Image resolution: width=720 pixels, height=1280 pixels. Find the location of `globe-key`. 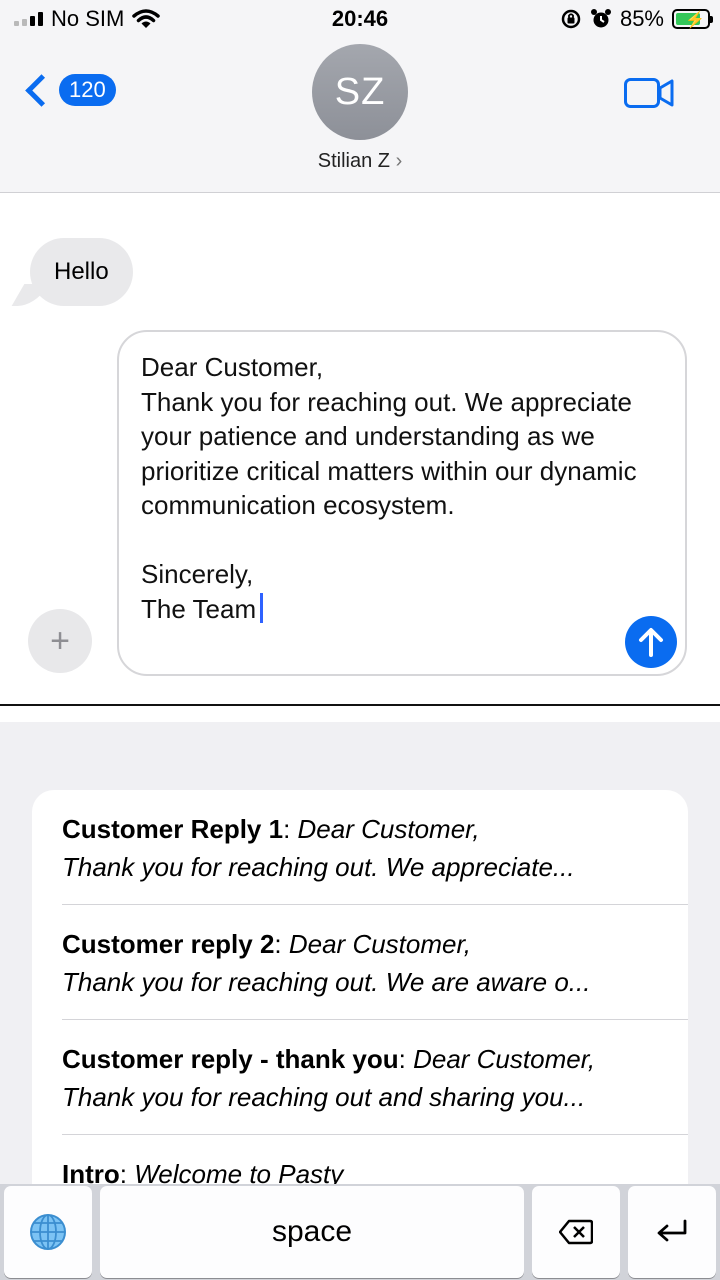

globe-key is located at coordinates (48, 1232).